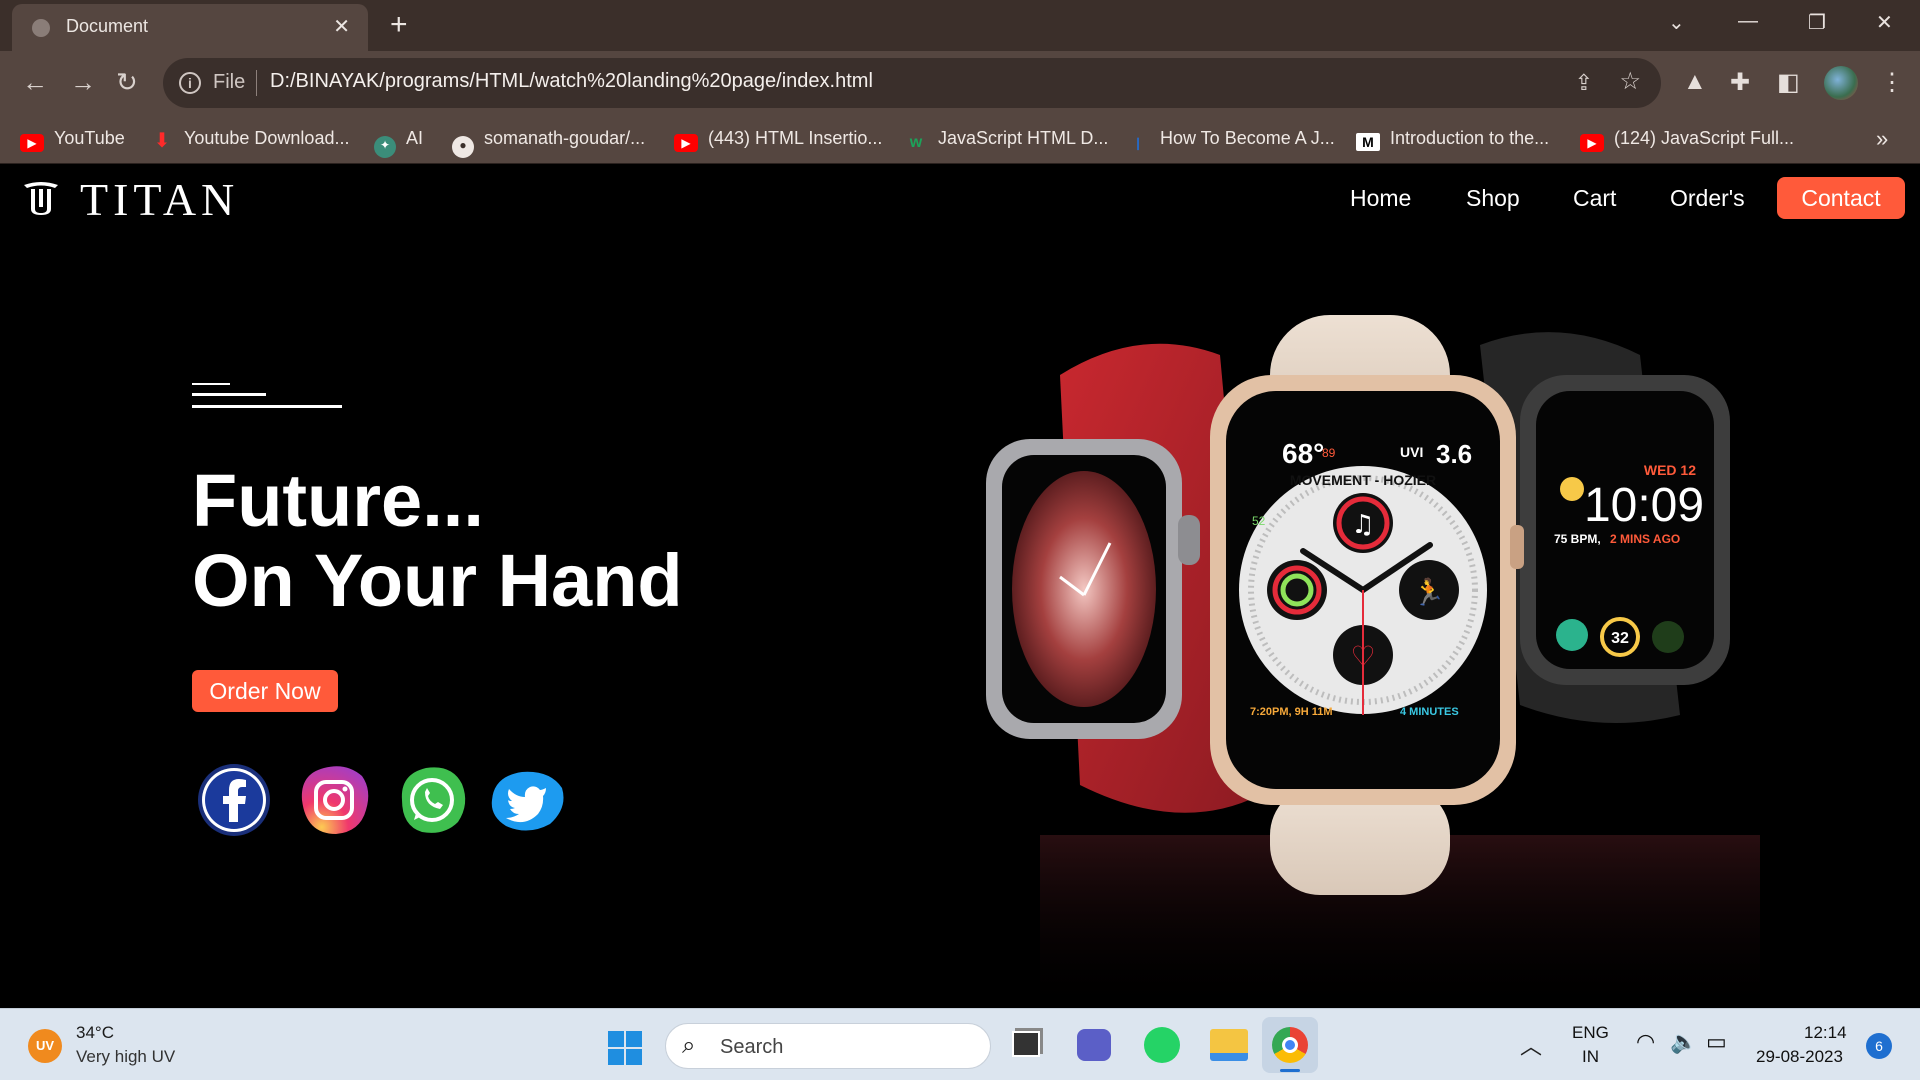 This screenshot has height=1080, width=1920. What do you see at coordinates (1594, 198) in the screenshot?
I see `nav-cart: Cart` at bounding box center [1594, 198].